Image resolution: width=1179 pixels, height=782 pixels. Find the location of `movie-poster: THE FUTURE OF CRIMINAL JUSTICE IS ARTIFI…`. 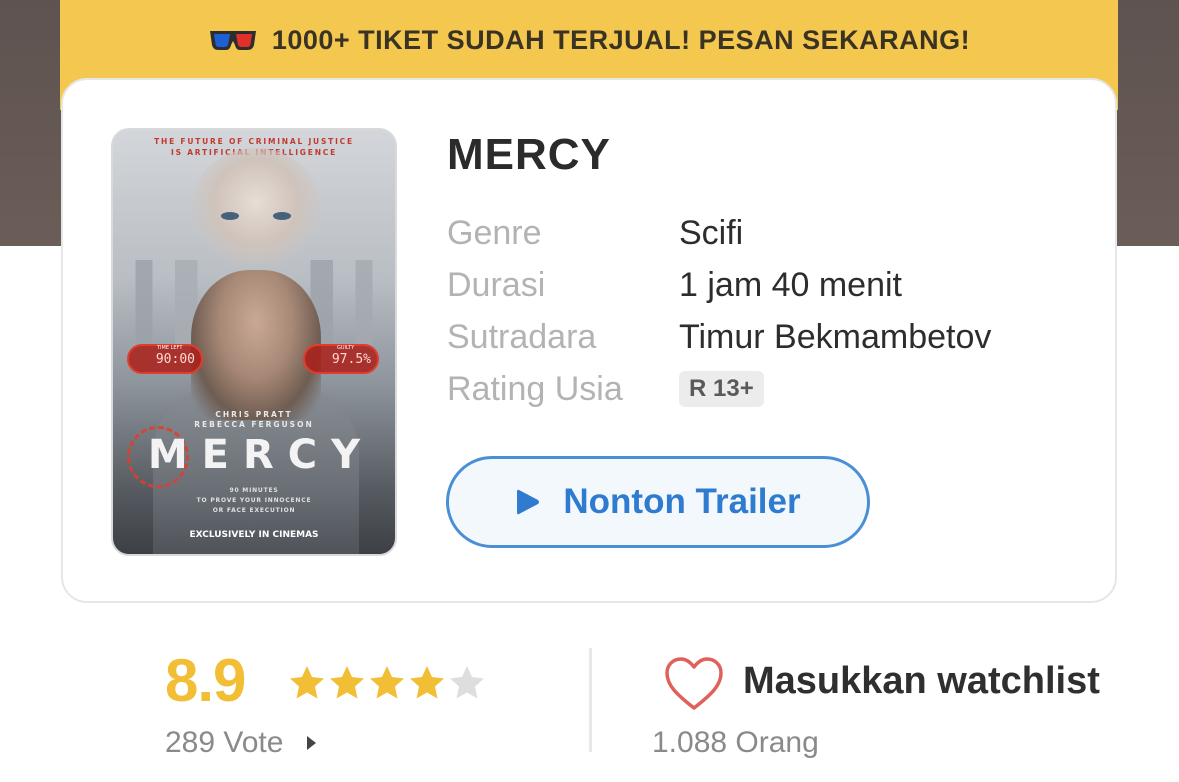

movie-poster: THE FUTURE OF CRIMINAL JUSTICE IS ARTIFI… is located at coordinates (254, 342).